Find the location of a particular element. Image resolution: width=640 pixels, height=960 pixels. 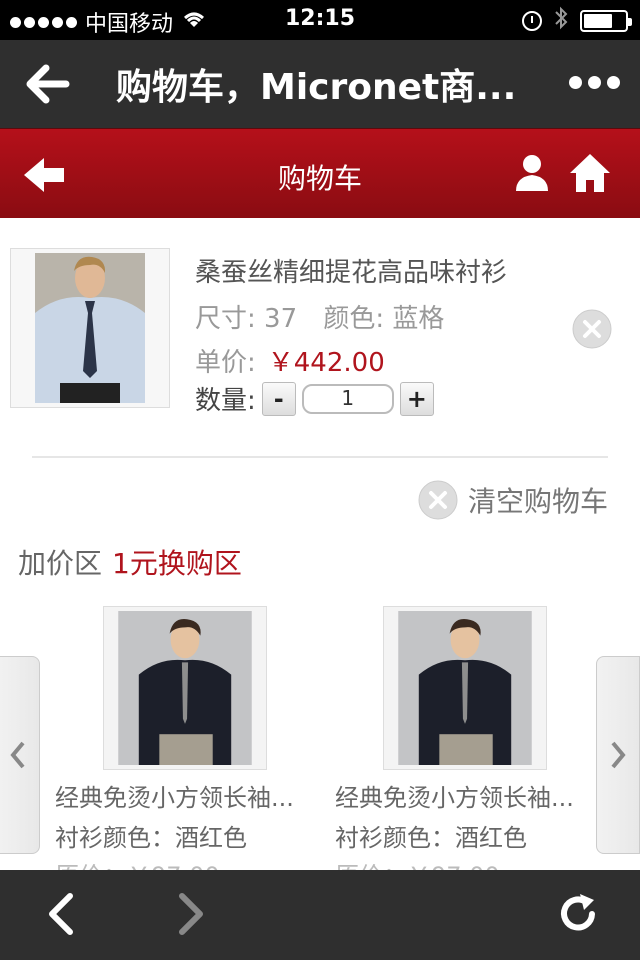

carousel-next-button is located at coordinates (618, 755).